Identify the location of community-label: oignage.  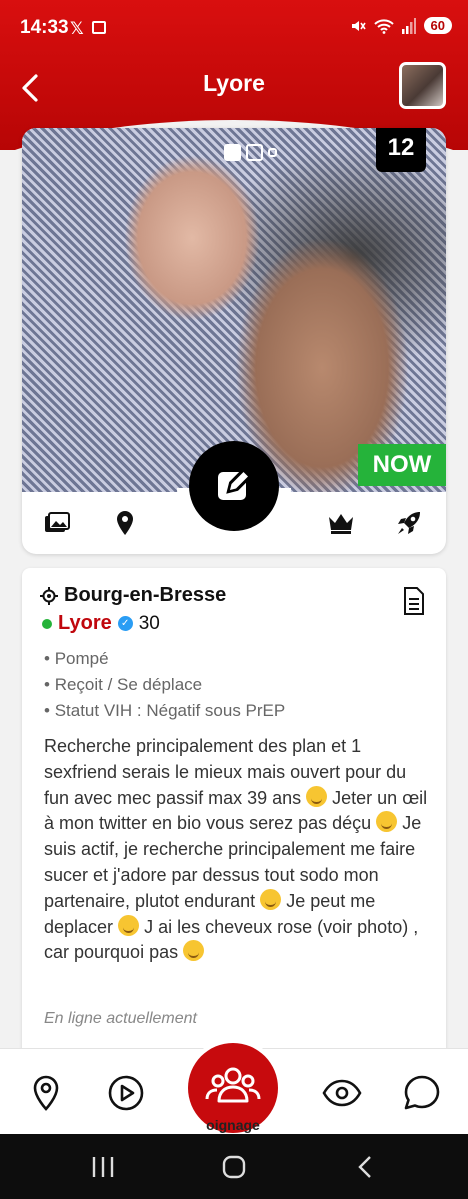
(233, 1125).